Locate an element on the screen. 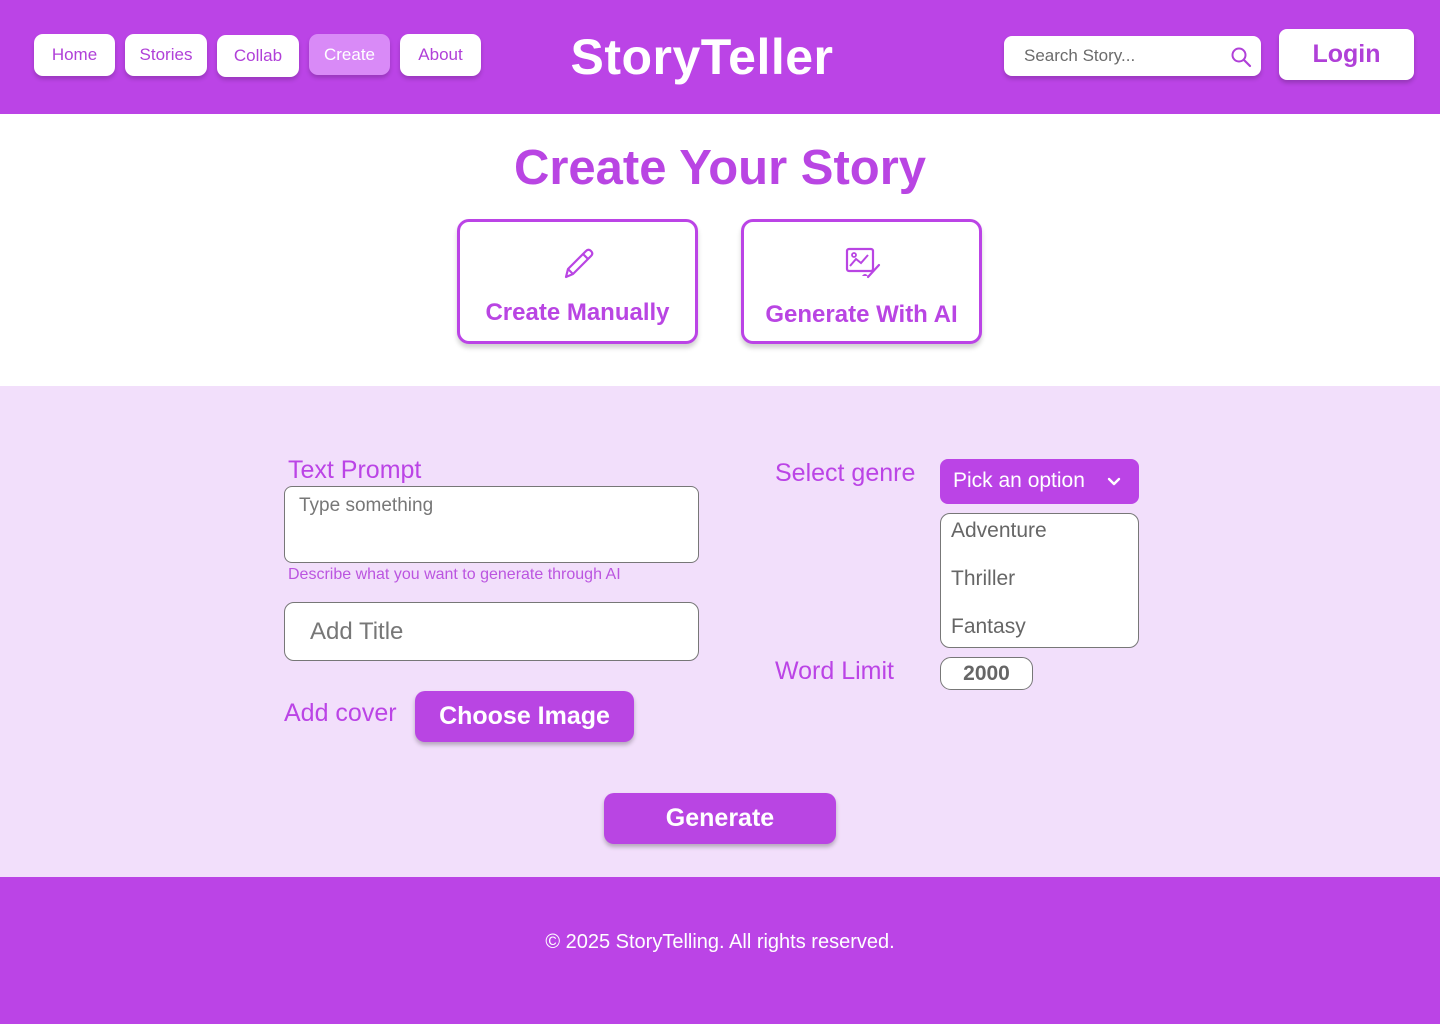  genre-option-adventure: Adventure is located at coordinates (999, 531).